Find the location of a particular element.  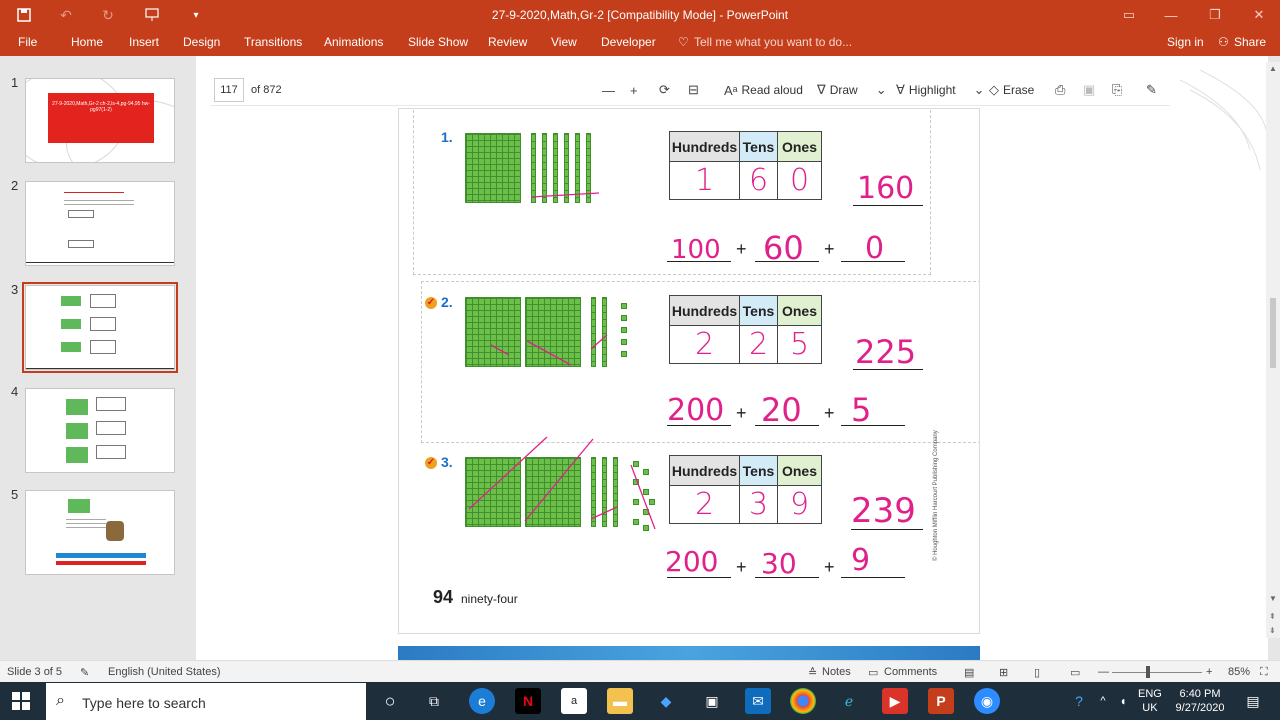

tab-transitions: Transitions is located at coordinates (273, 42).